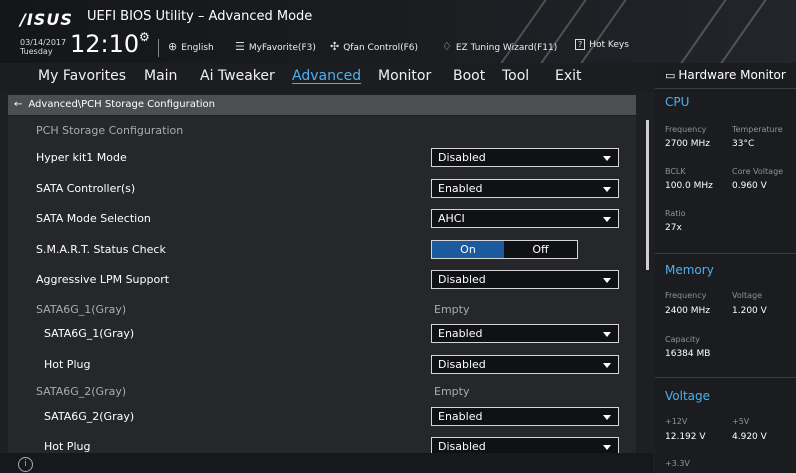 Image resolution: width=796 pixels, height=473 pixels. I want to click on hot-plug-1-dropdown: Disabled, so click(525, 364).